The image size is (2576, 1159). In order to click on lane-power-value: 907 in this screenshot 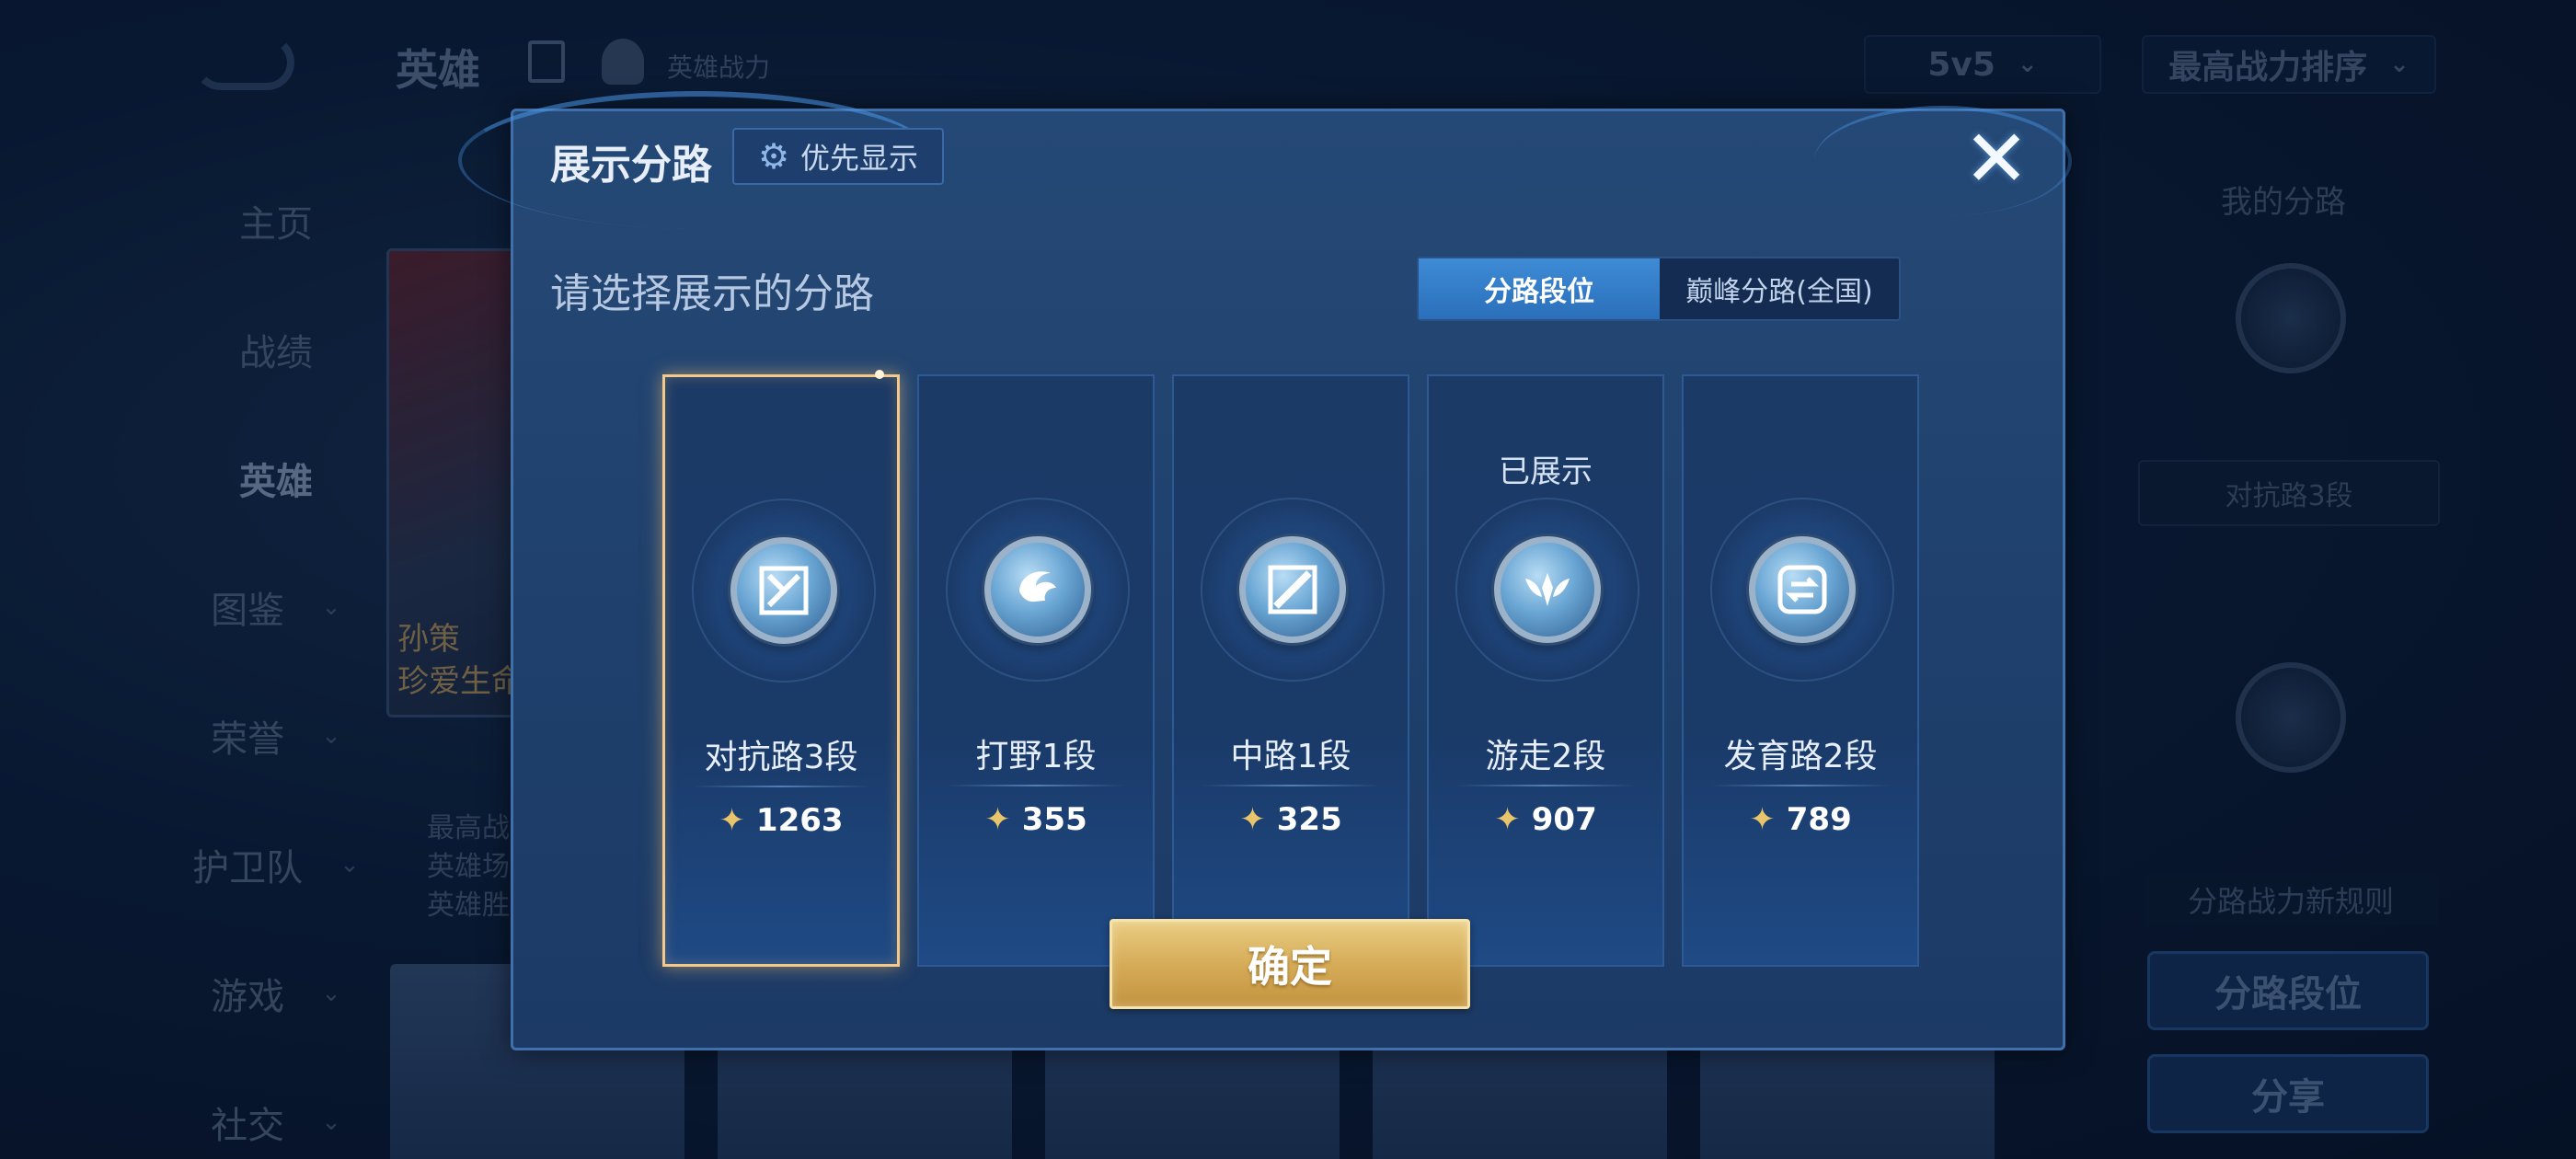, I will do `click(1564, 819)`.